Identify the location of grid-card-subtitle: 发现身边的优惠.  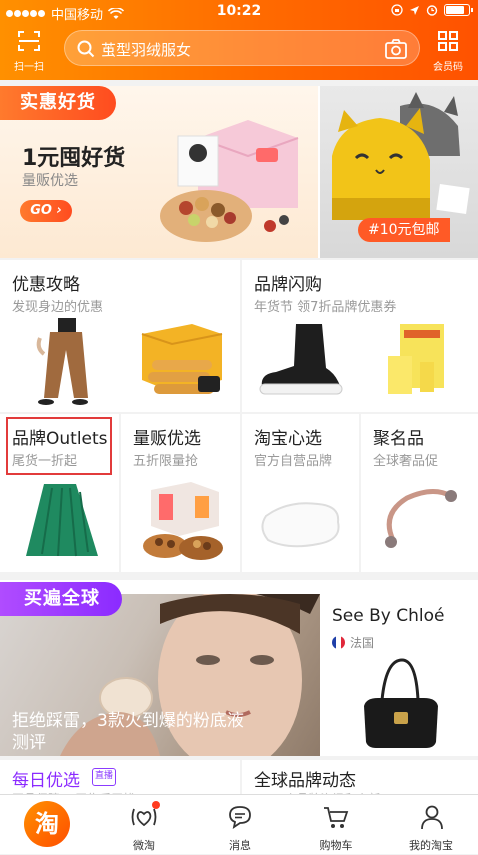
(58, 307).